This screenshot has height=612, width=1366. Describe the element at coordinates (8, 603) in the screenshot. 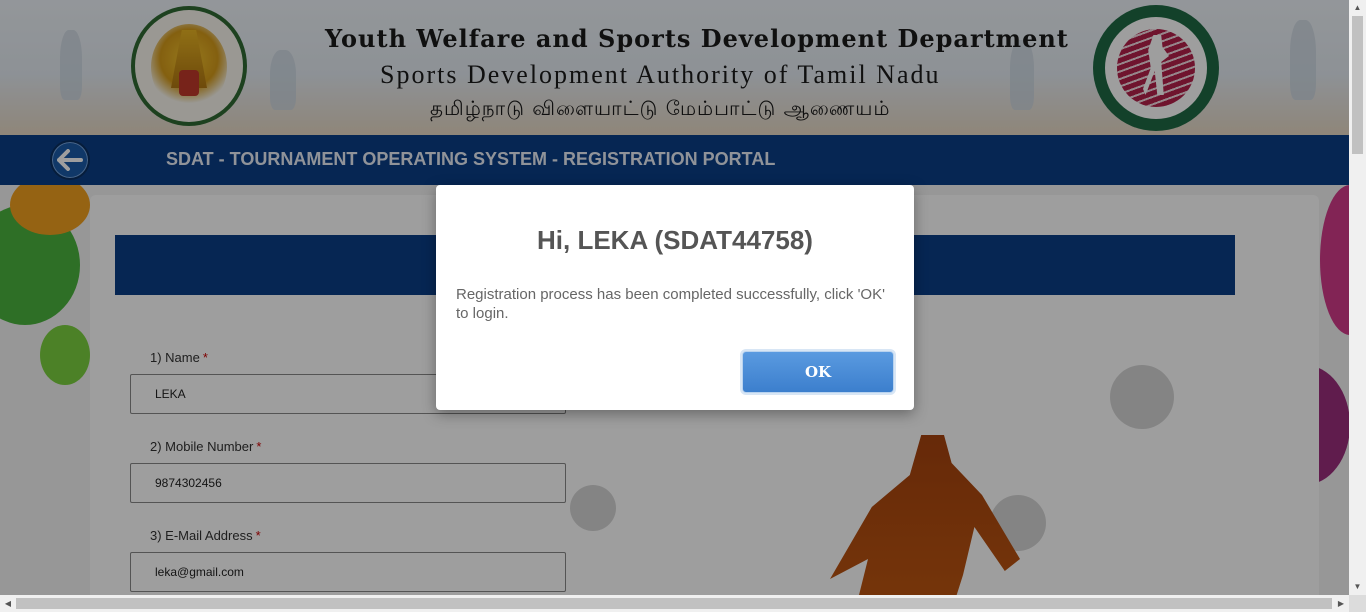

I see `scroll-left-icon: ◀` at that location.